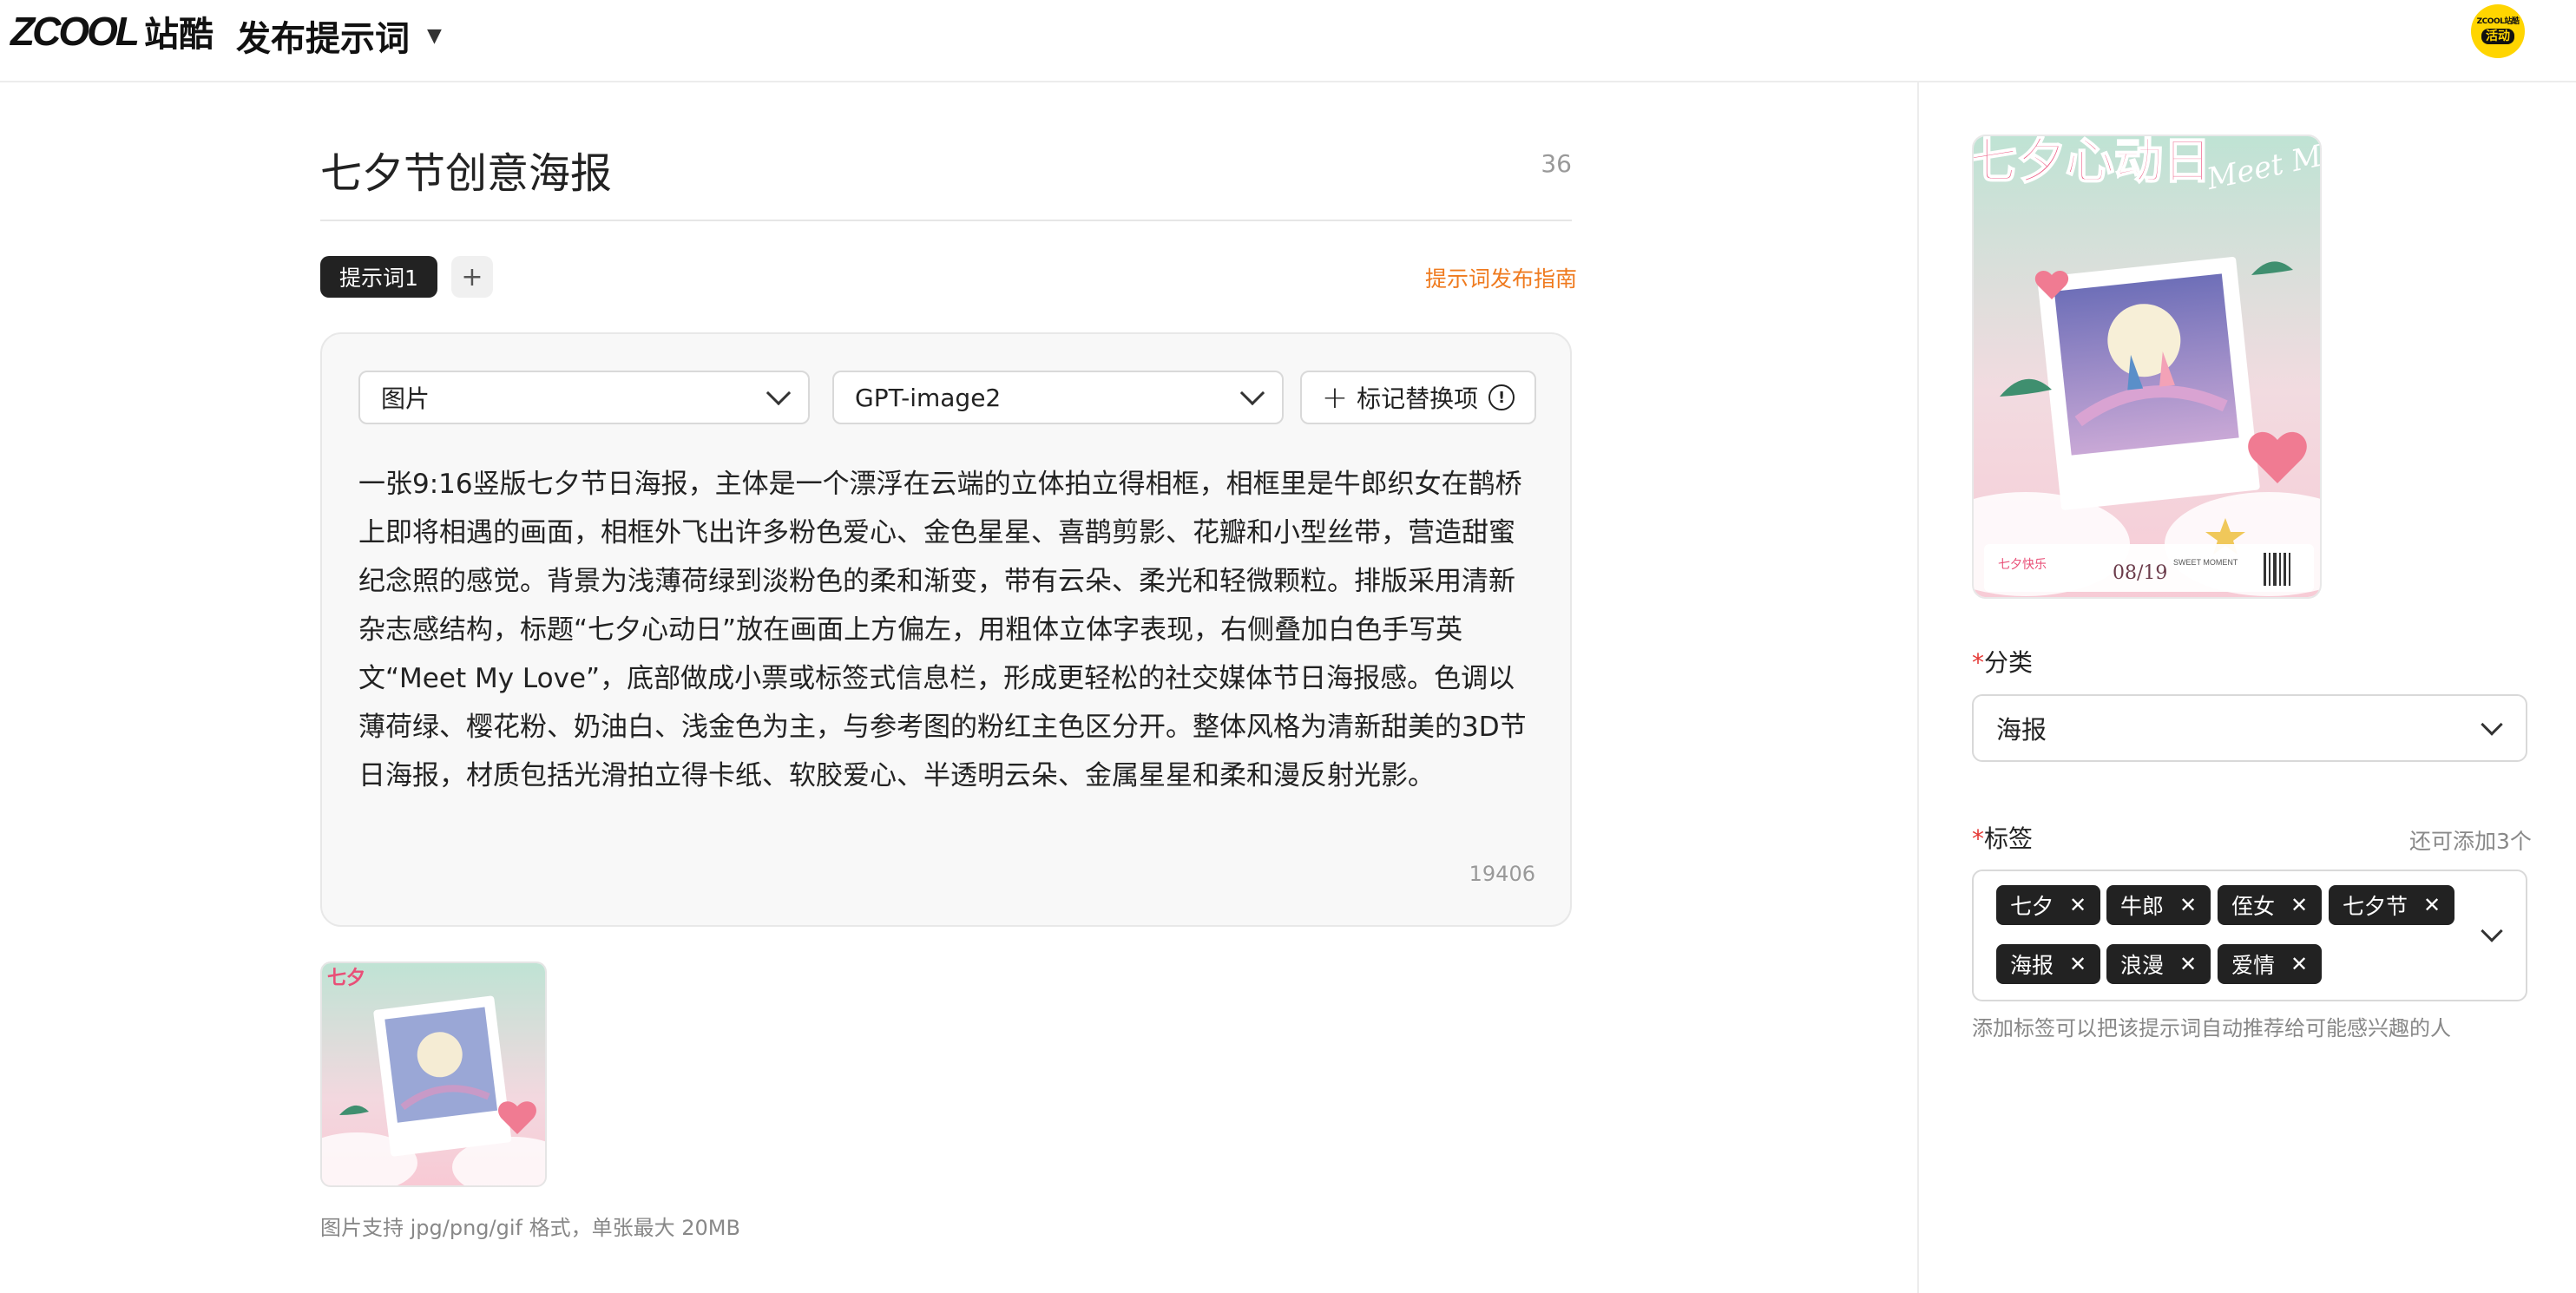 This screenshot has width=2576, height=1293. I want to click on tags-label: *标签, so click(2003, 839).